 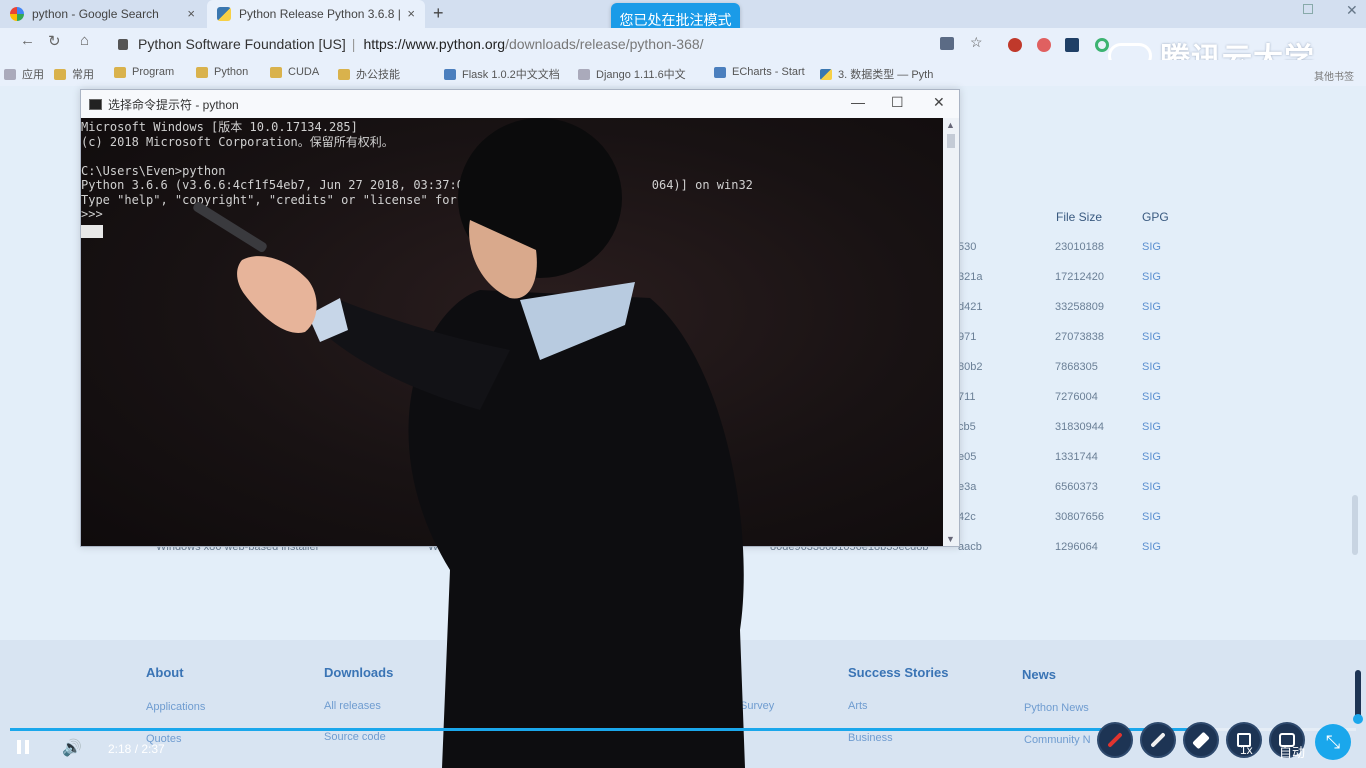 I want to click on scrollbar-thumb, so click(x=951, y=141).